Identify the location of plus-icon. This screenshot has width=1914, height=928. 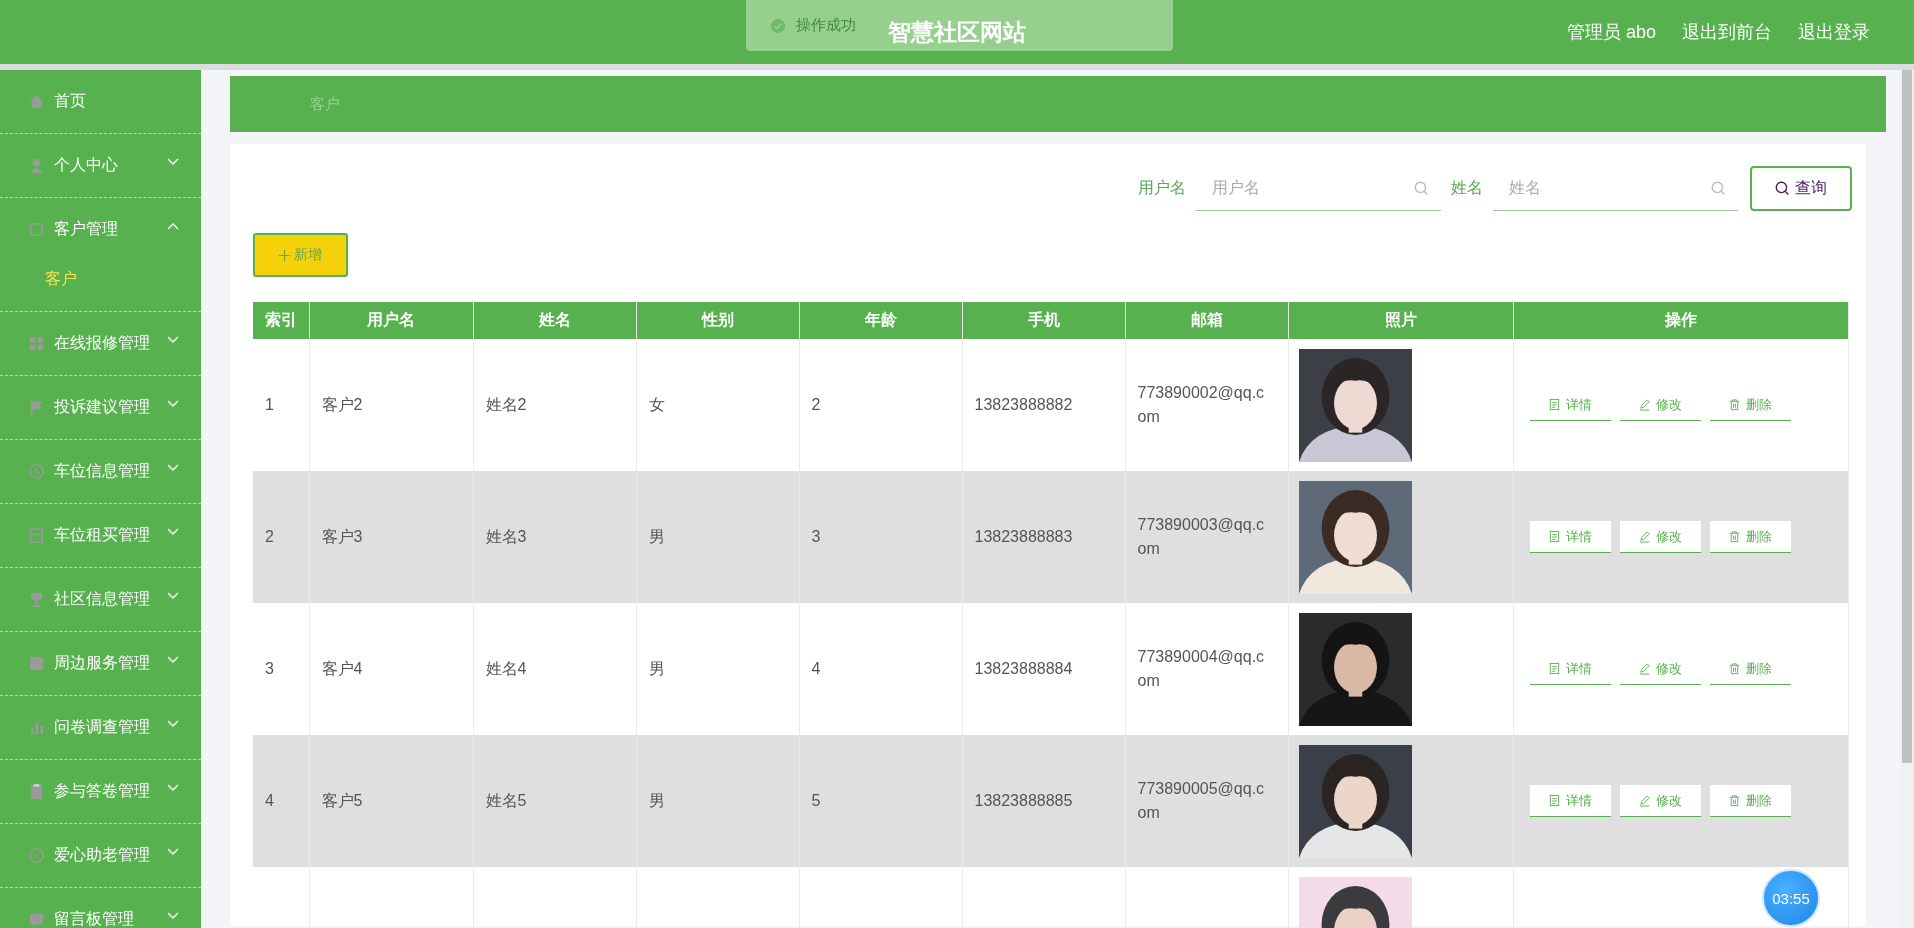
(284, 255).